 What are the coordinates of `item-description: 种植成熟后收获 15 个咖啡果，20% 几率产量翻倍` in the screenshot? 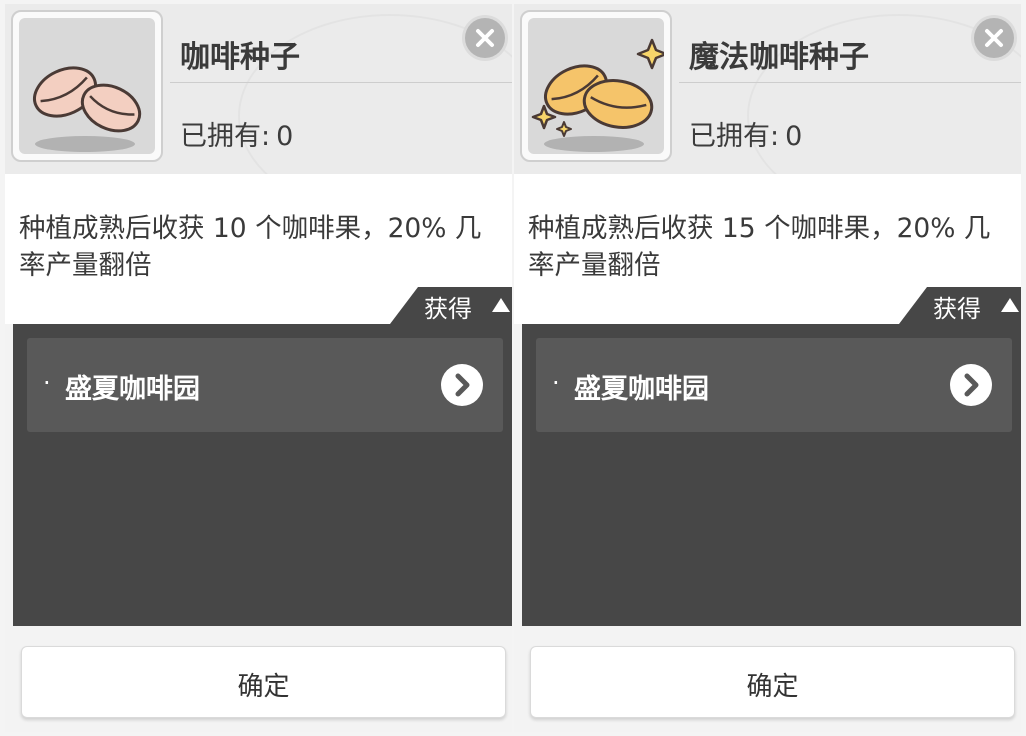 It's located at (759, 247).